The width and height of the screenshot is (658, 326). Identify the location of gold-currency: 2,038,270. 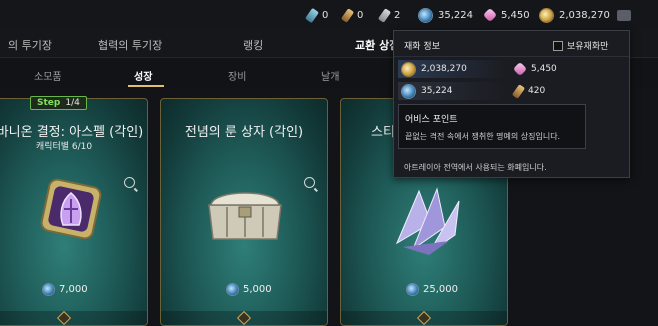
(575, 15).